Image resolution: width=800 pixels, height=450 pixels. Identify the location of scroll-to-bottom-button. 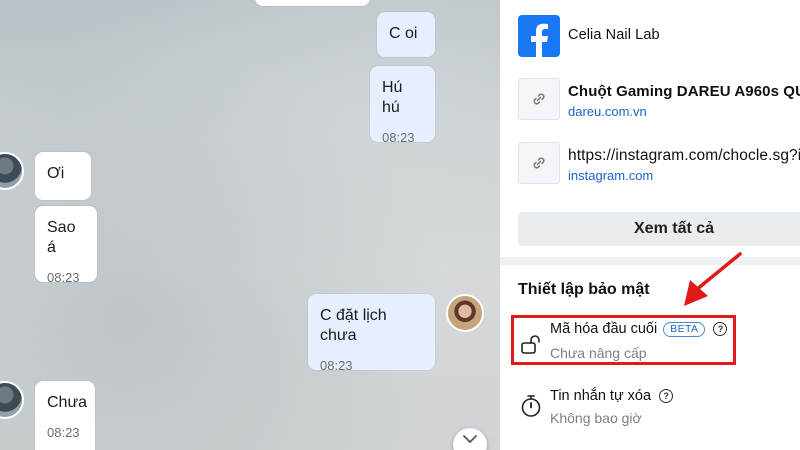
(470, 439).